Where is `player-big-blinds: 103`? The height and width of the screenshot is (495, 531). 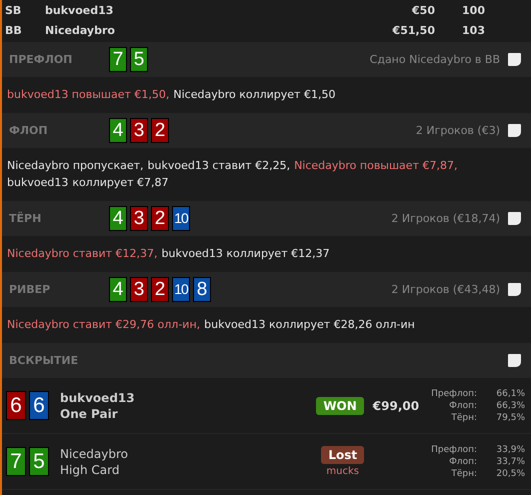 player-big-blinds: 103 is located at coordinates (473, 30).